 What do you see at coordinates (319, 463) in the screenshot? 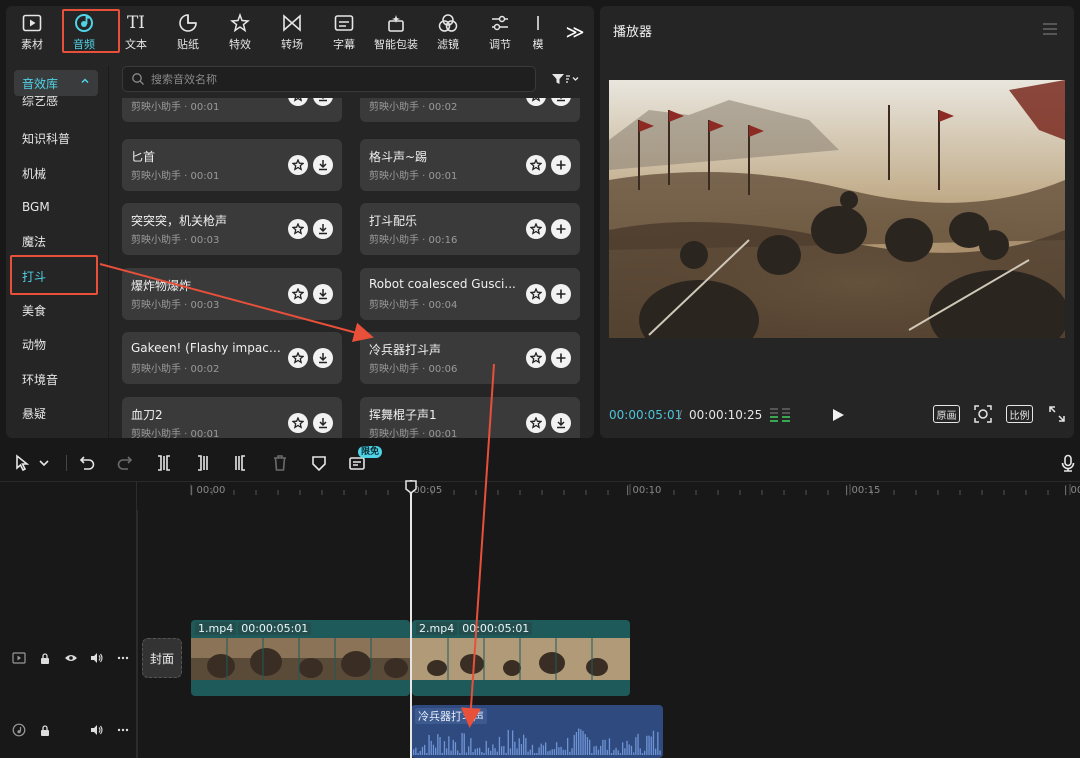
I see `mark-button` at bounding box center [319, 463].